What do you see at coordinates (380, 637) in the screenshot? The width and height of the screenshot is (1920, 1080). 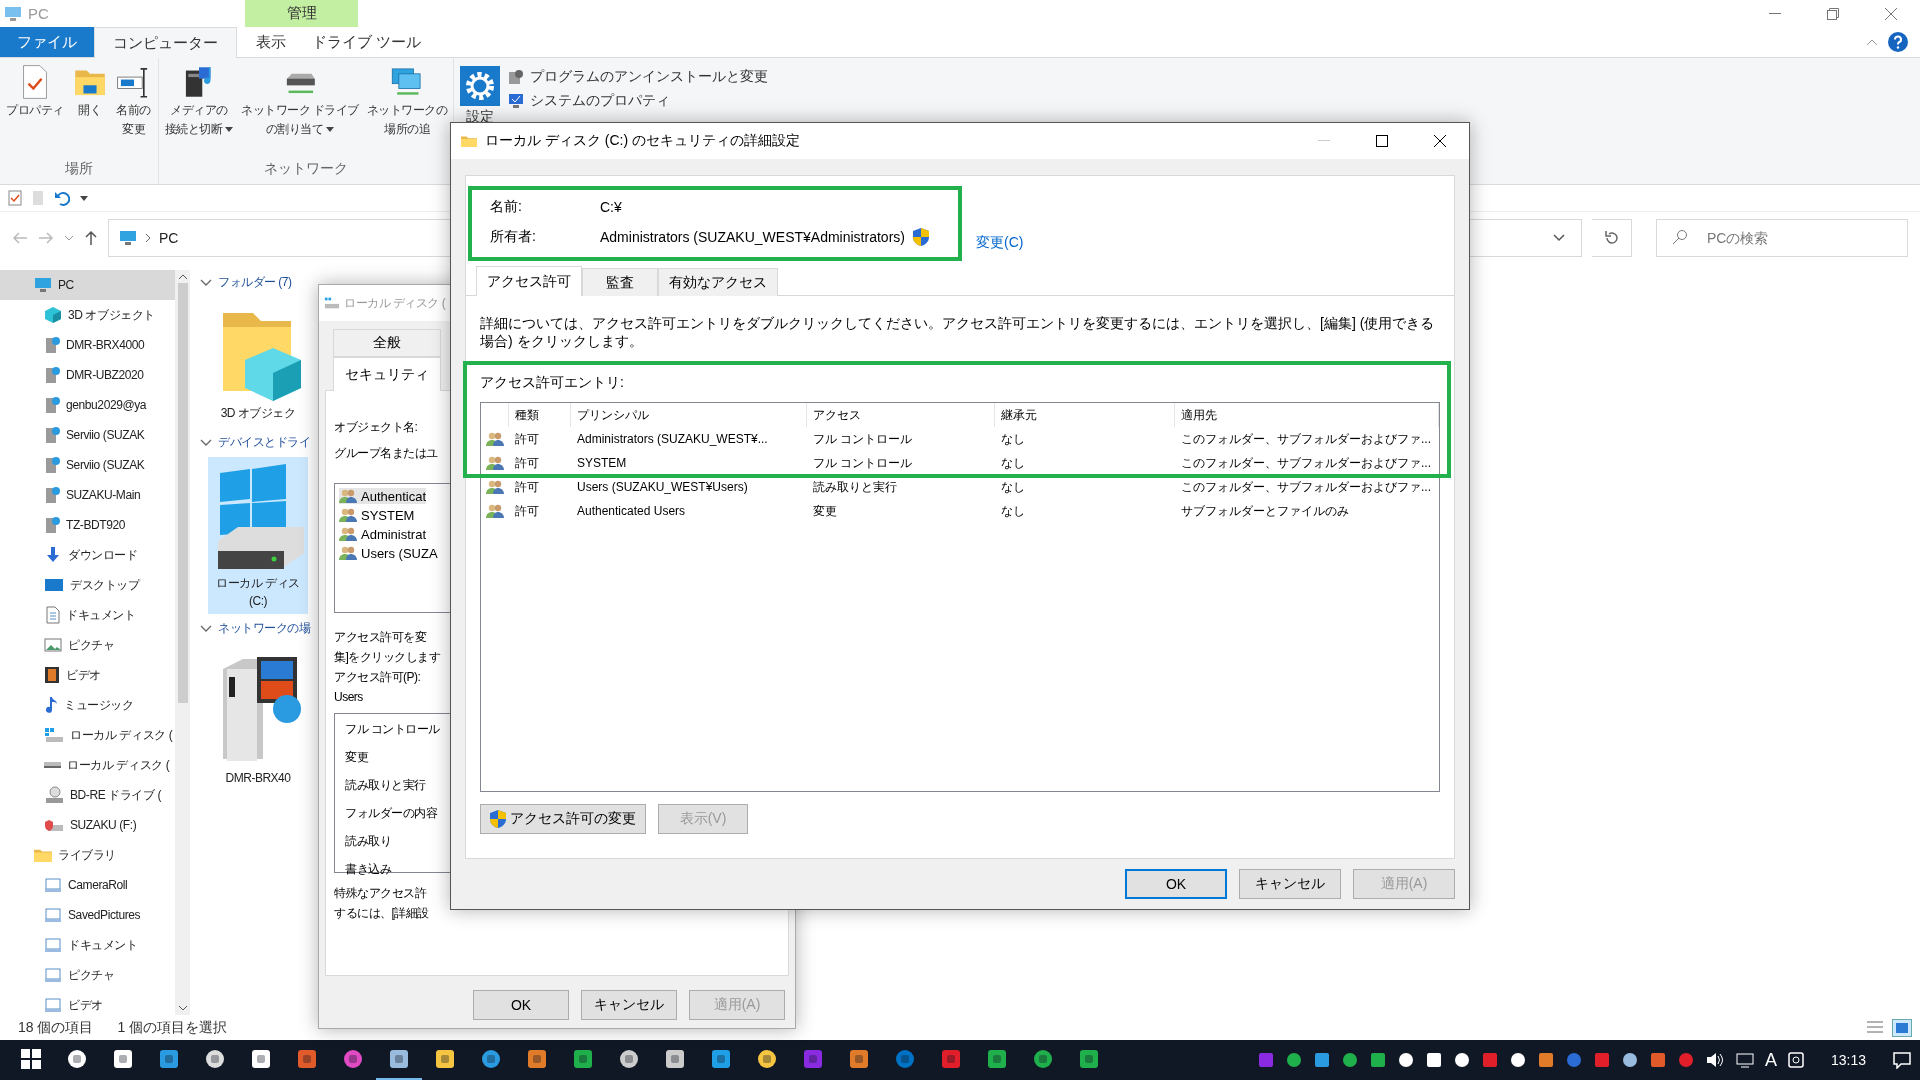 I see `help-text: アクセス許可を変` at bounding box center [380, 637].